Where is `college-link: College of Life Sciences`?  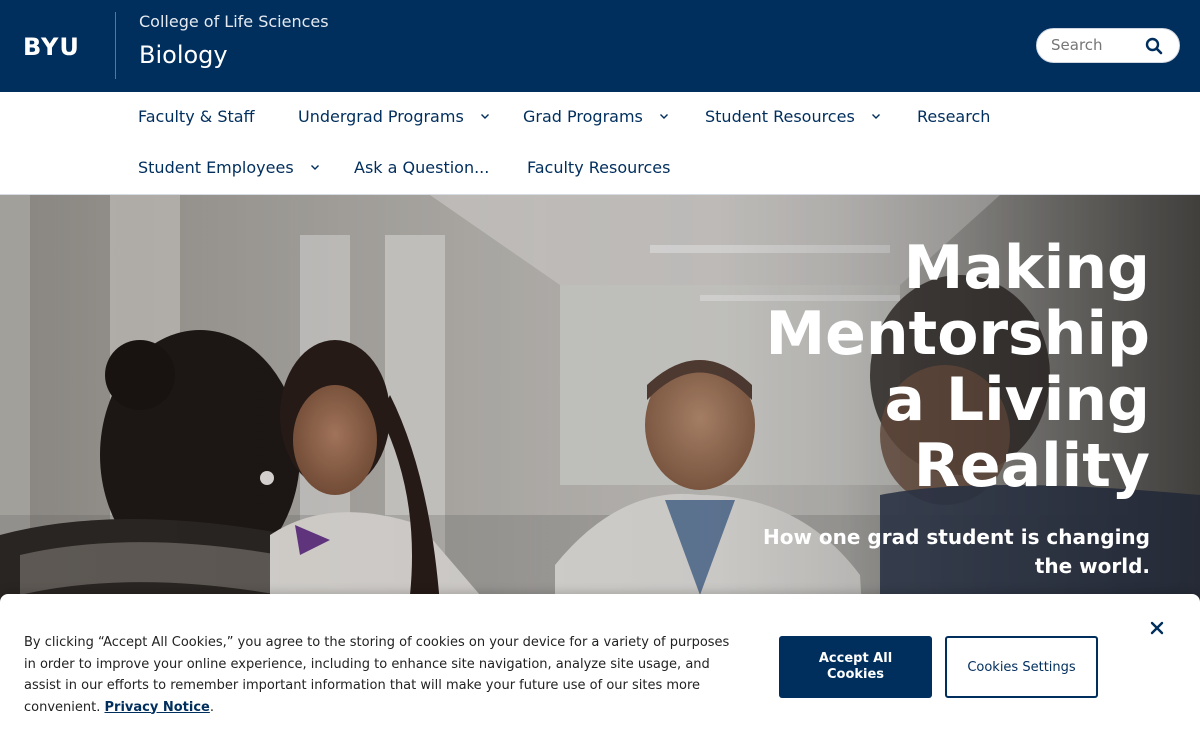
college-link: College of Life Sciences is located at coordinates (234, 21).